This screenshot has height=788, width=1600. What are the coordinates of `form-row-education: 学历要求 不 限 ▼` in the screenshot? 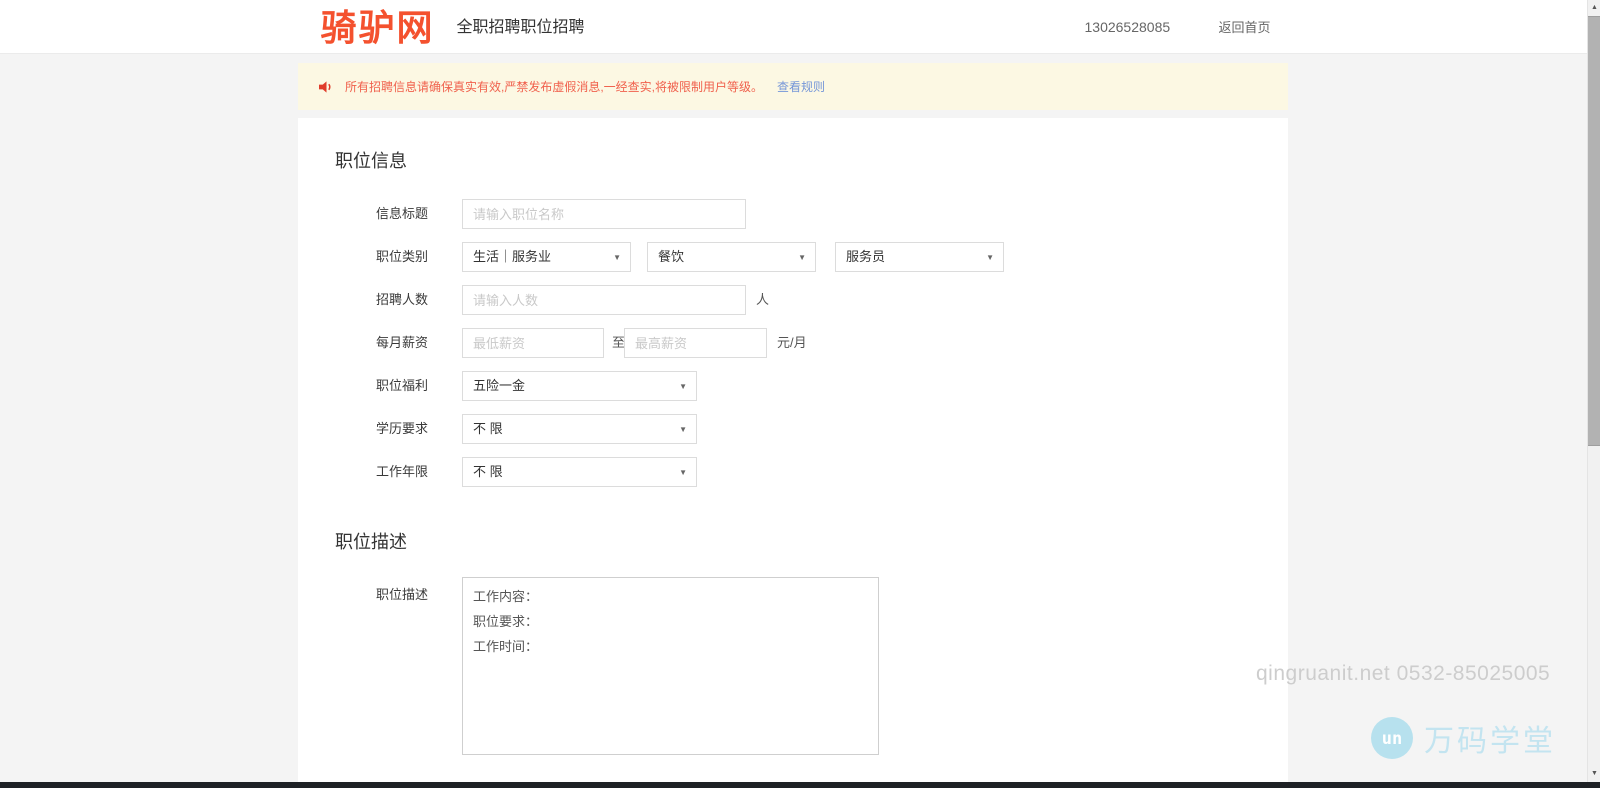 It's located at (793, 429).